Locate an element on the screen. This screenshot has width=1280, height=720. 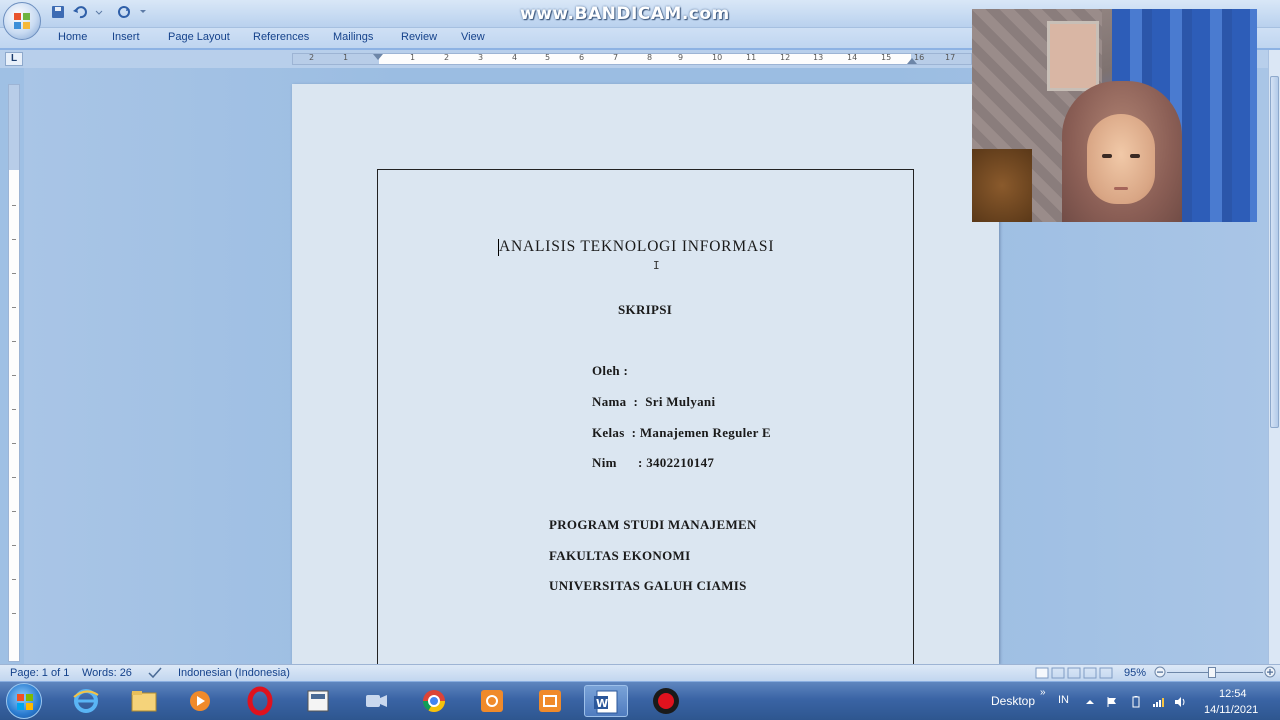
media-player-icon is located at coordinates (200, 701).